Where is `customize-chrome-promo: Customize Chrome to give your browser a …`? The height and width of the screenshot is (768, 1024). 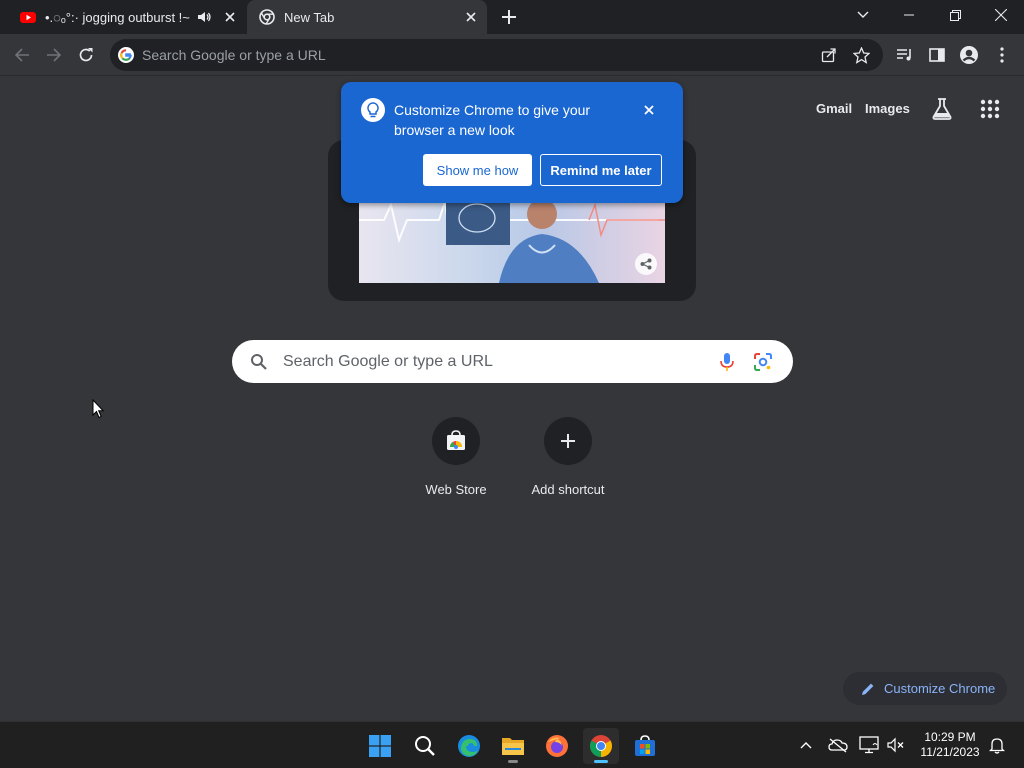 customize-chrome-promo: Customize Chrome to give your browser a … is located at coordinates (512, 142).